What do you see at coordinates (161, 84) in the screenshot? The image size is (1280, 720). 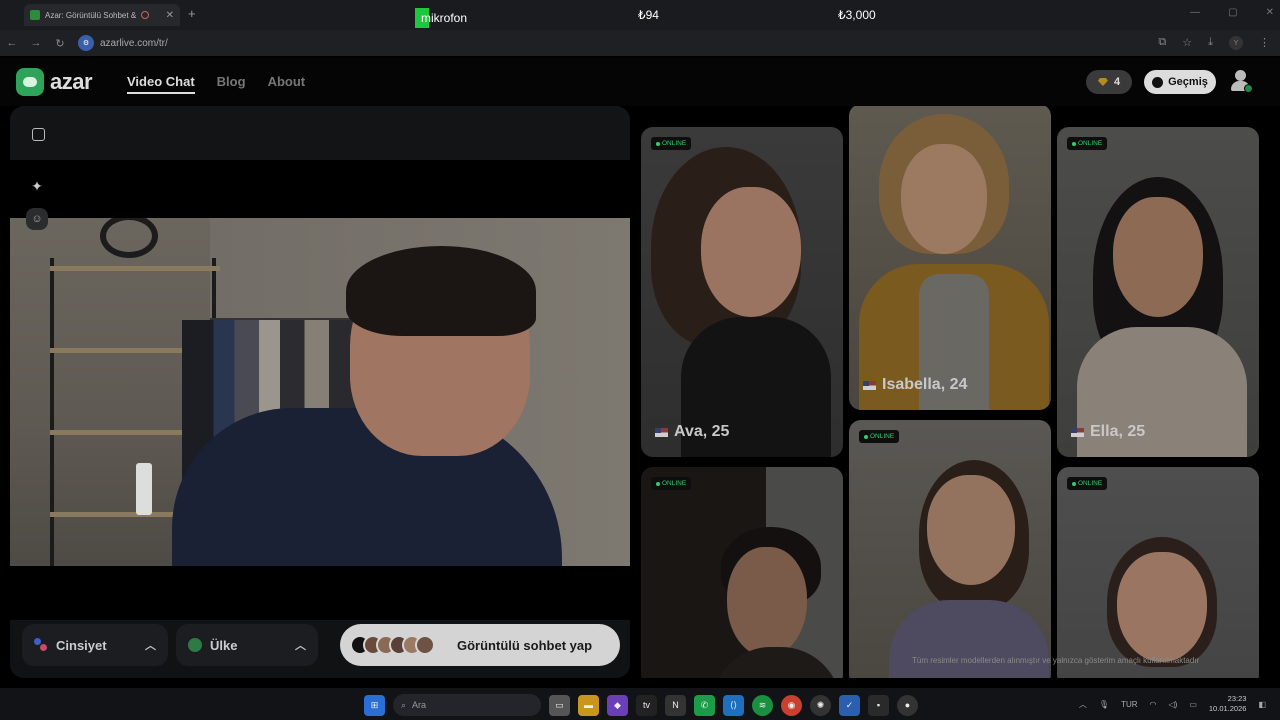 I see `nav-video-chat: Video Chat` at bounding box center [161, 84].